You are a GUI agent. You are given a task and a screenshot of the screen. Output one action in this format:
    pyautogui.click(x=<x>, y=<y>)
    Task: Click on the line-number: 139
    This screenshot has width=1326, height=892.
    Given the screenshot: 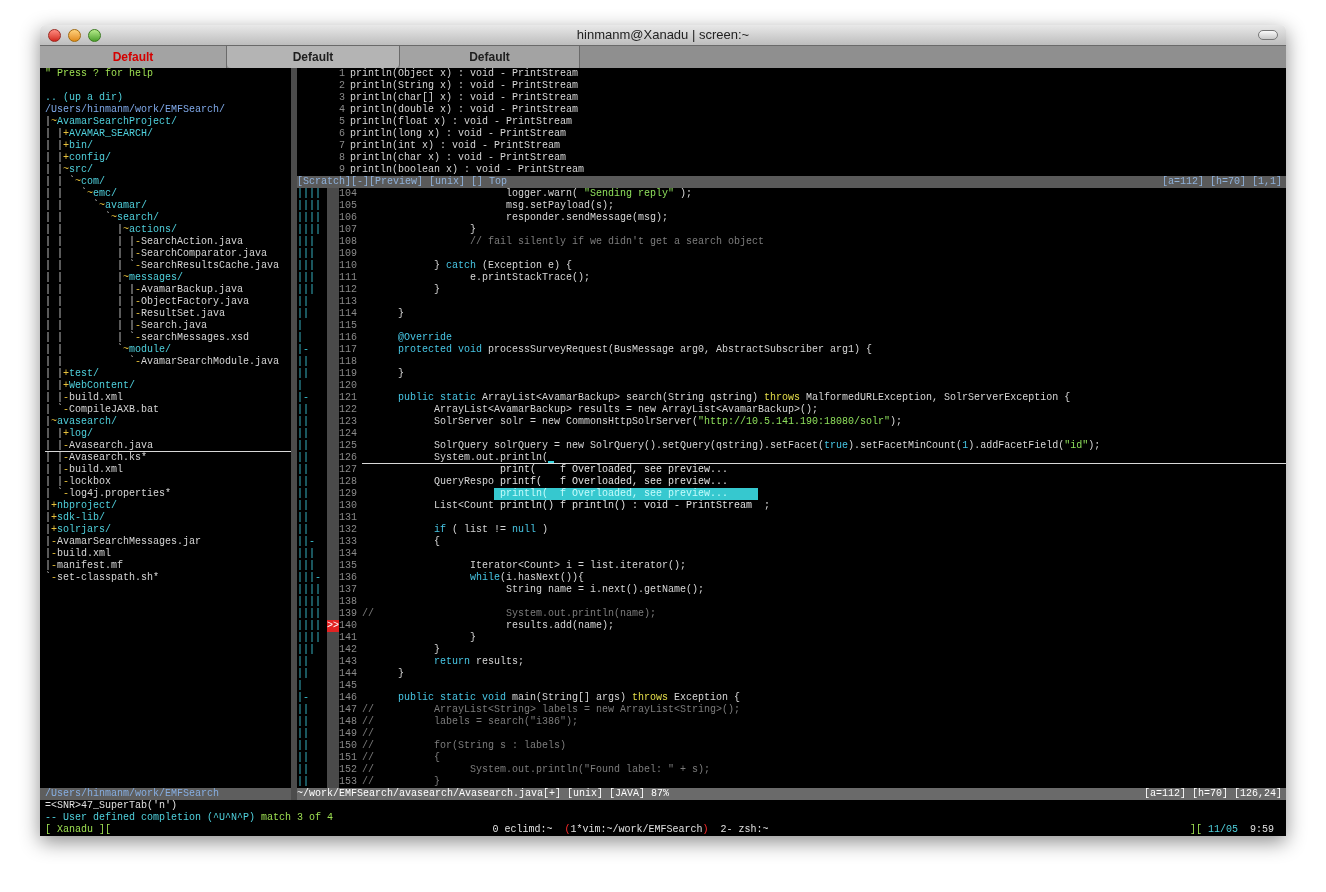 What is the action you would take?
    pyautogui.click(x=348, y=614)
    